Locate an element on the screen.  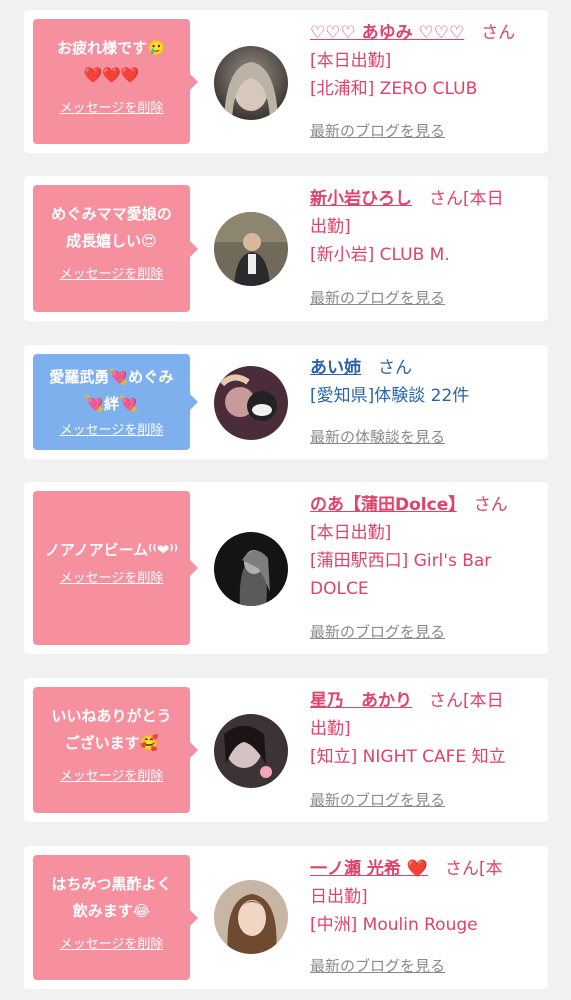
message-bubble: 愛羅武勇💘めぐみ 💘絆💘 メッセージを削除 is located at coordinates (115, 402).